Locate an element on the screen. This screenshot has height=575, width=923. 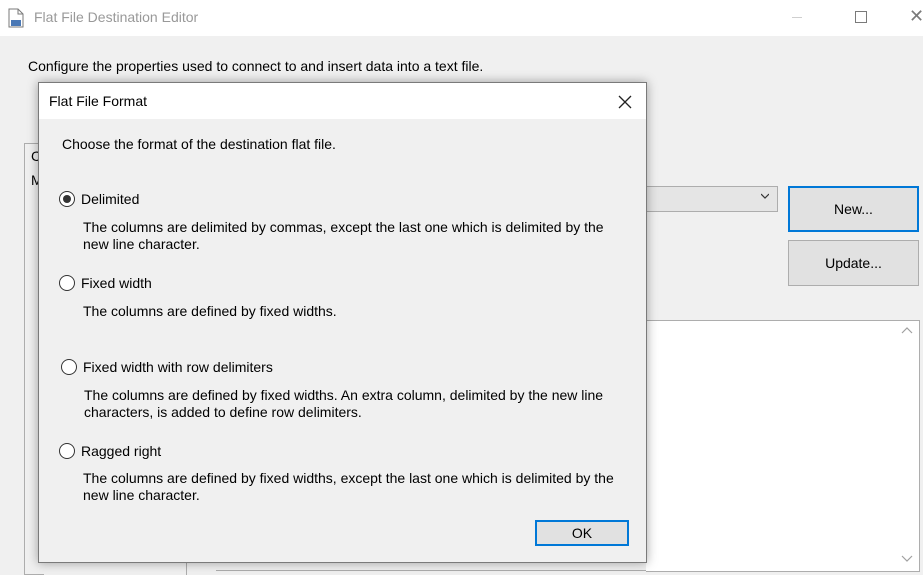
radio-label: Fixed width is located at coordinates (116, 283).